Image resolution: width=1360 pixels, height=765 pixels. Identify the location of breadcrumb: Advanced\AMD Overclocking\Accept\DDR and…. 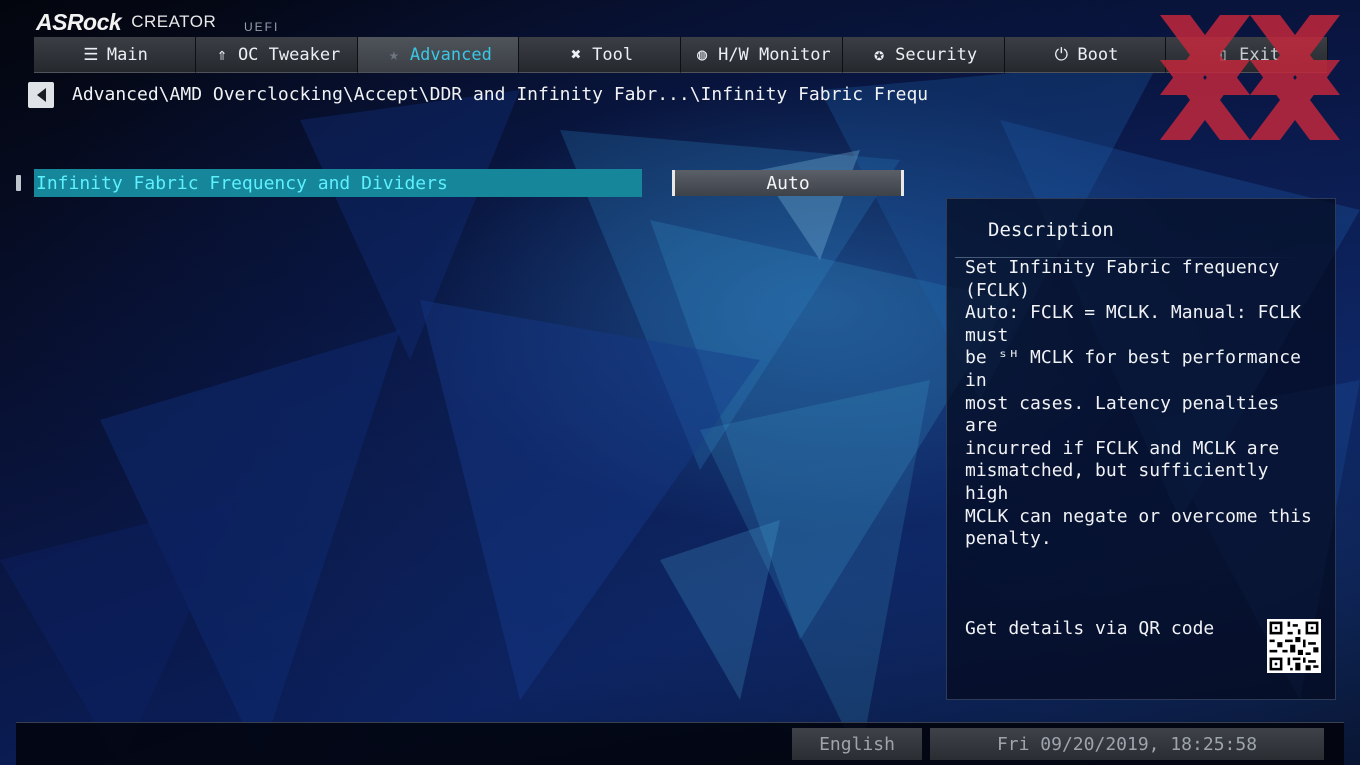
(500, 94).